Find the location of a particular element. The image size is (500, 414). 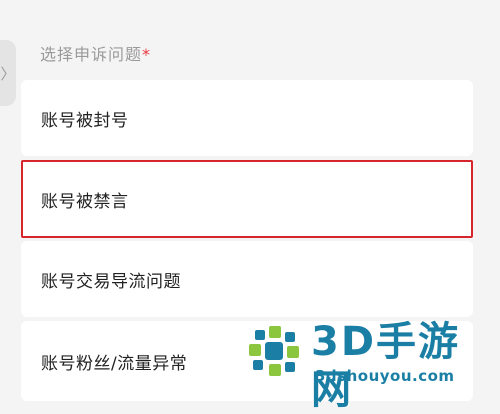

section-title: 选择申诉问题* is located at coordinates (95, 53).